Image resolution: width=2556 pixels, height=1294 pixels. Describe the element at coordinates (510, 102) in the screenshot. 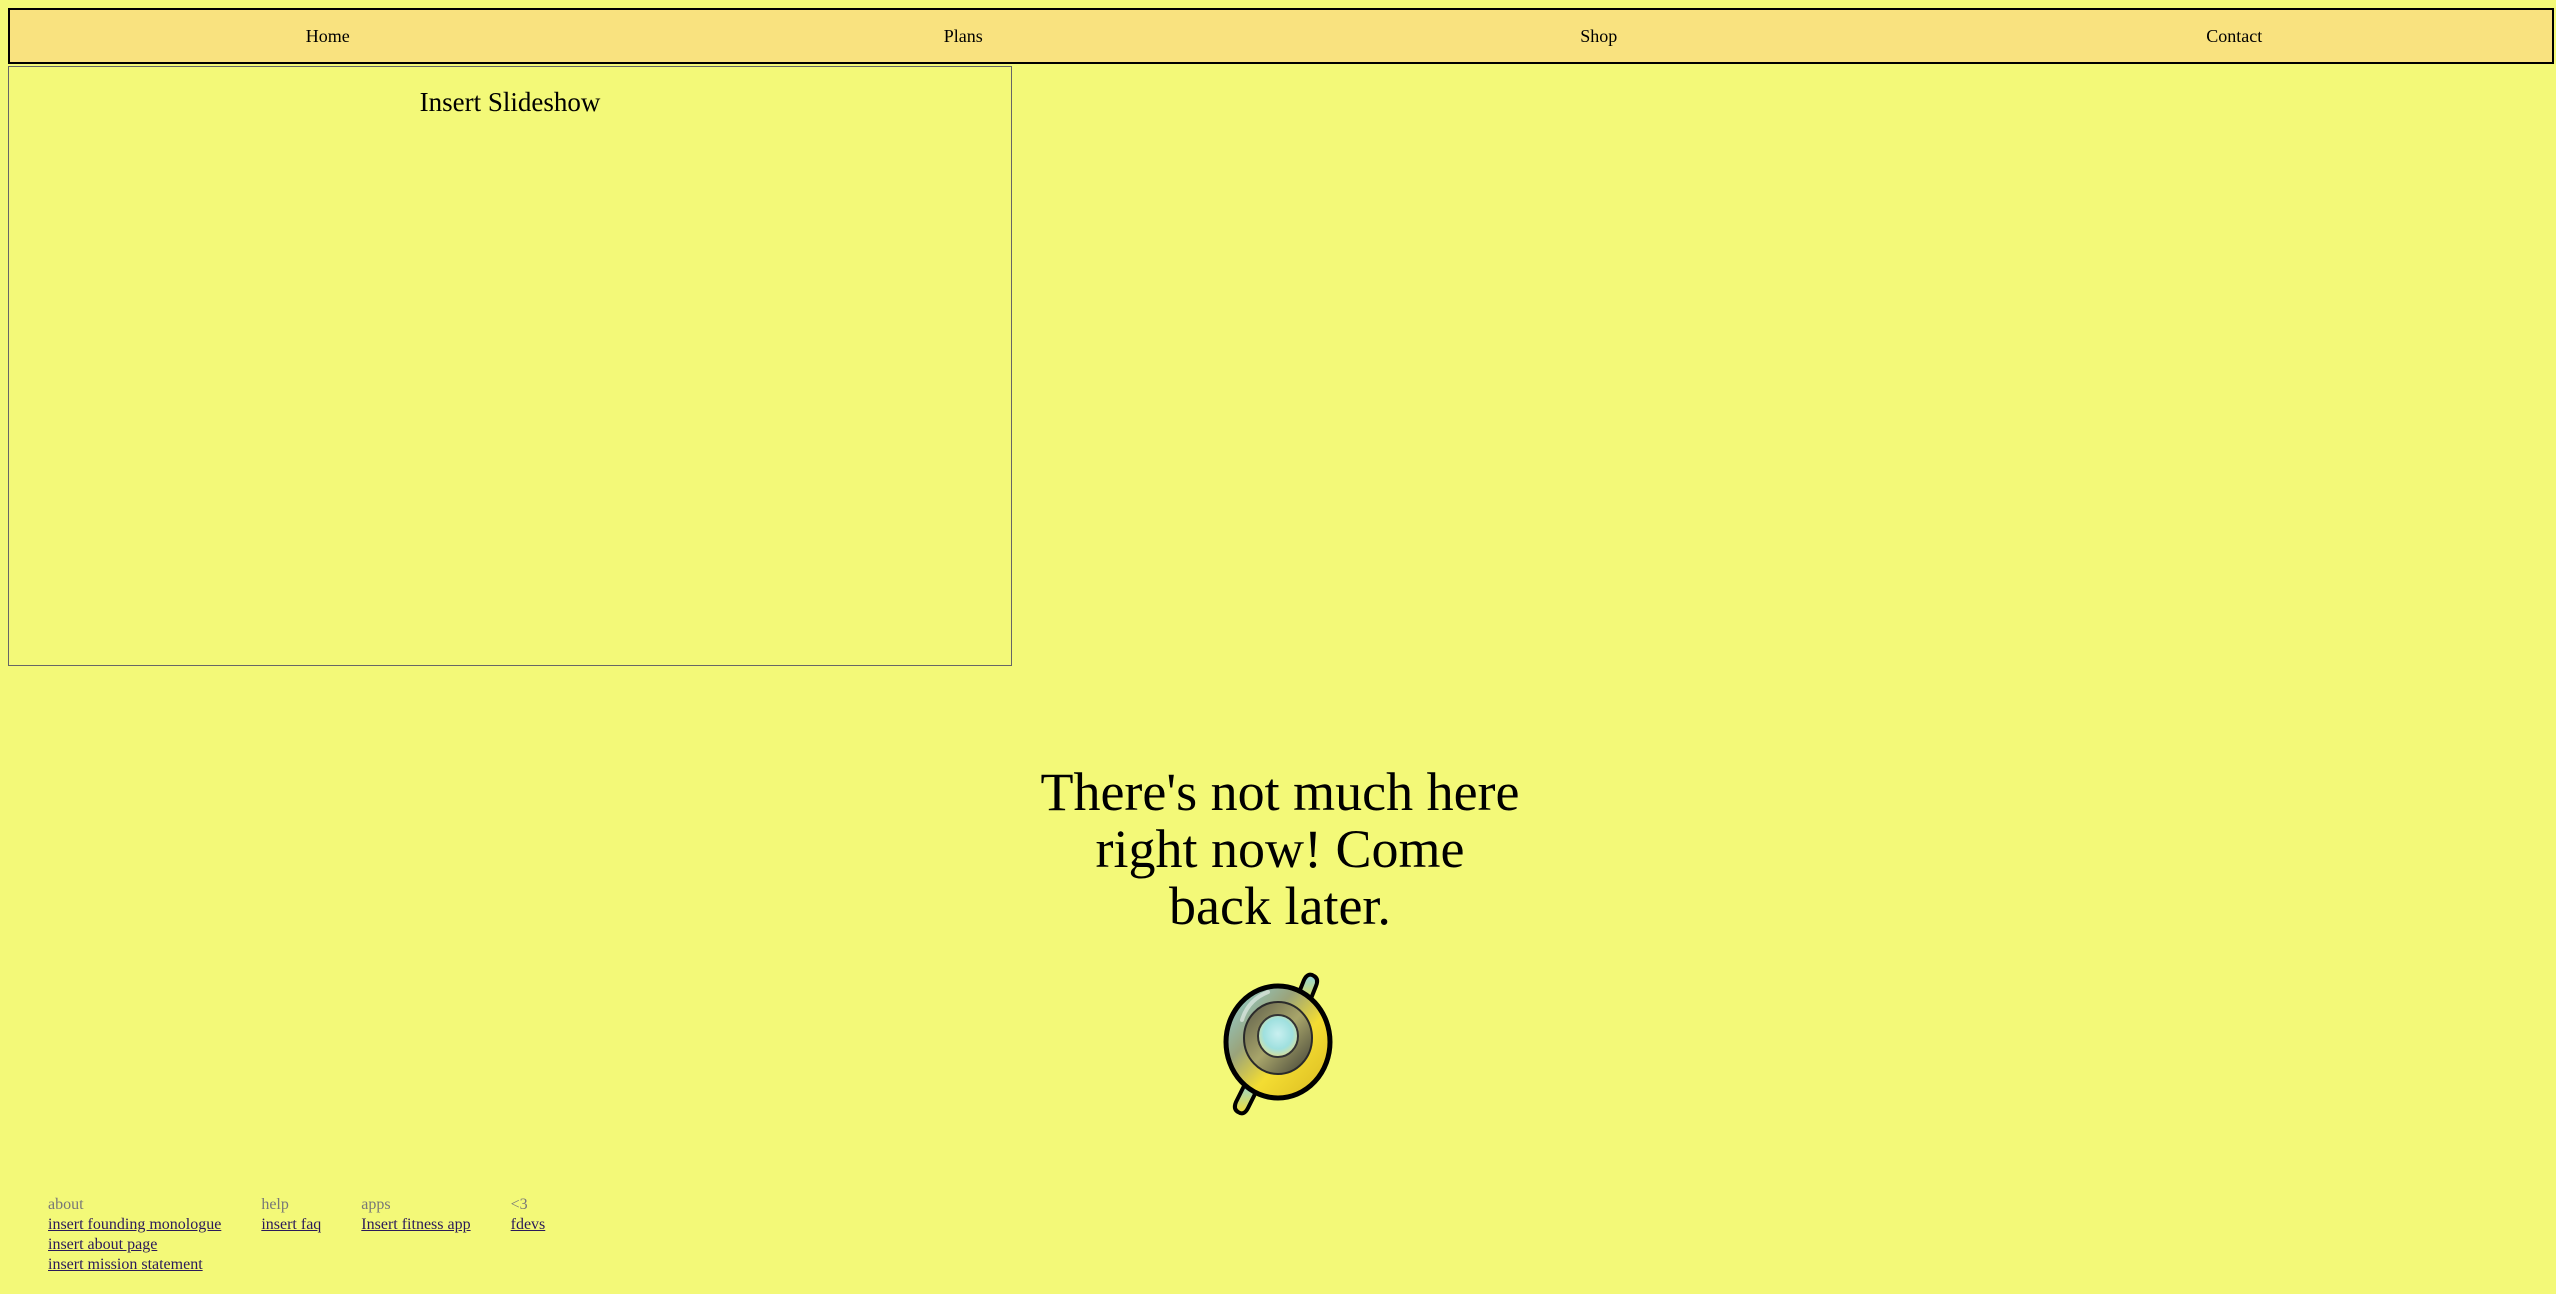

I see `slideshow-label: Insert Slideshow` at that location.